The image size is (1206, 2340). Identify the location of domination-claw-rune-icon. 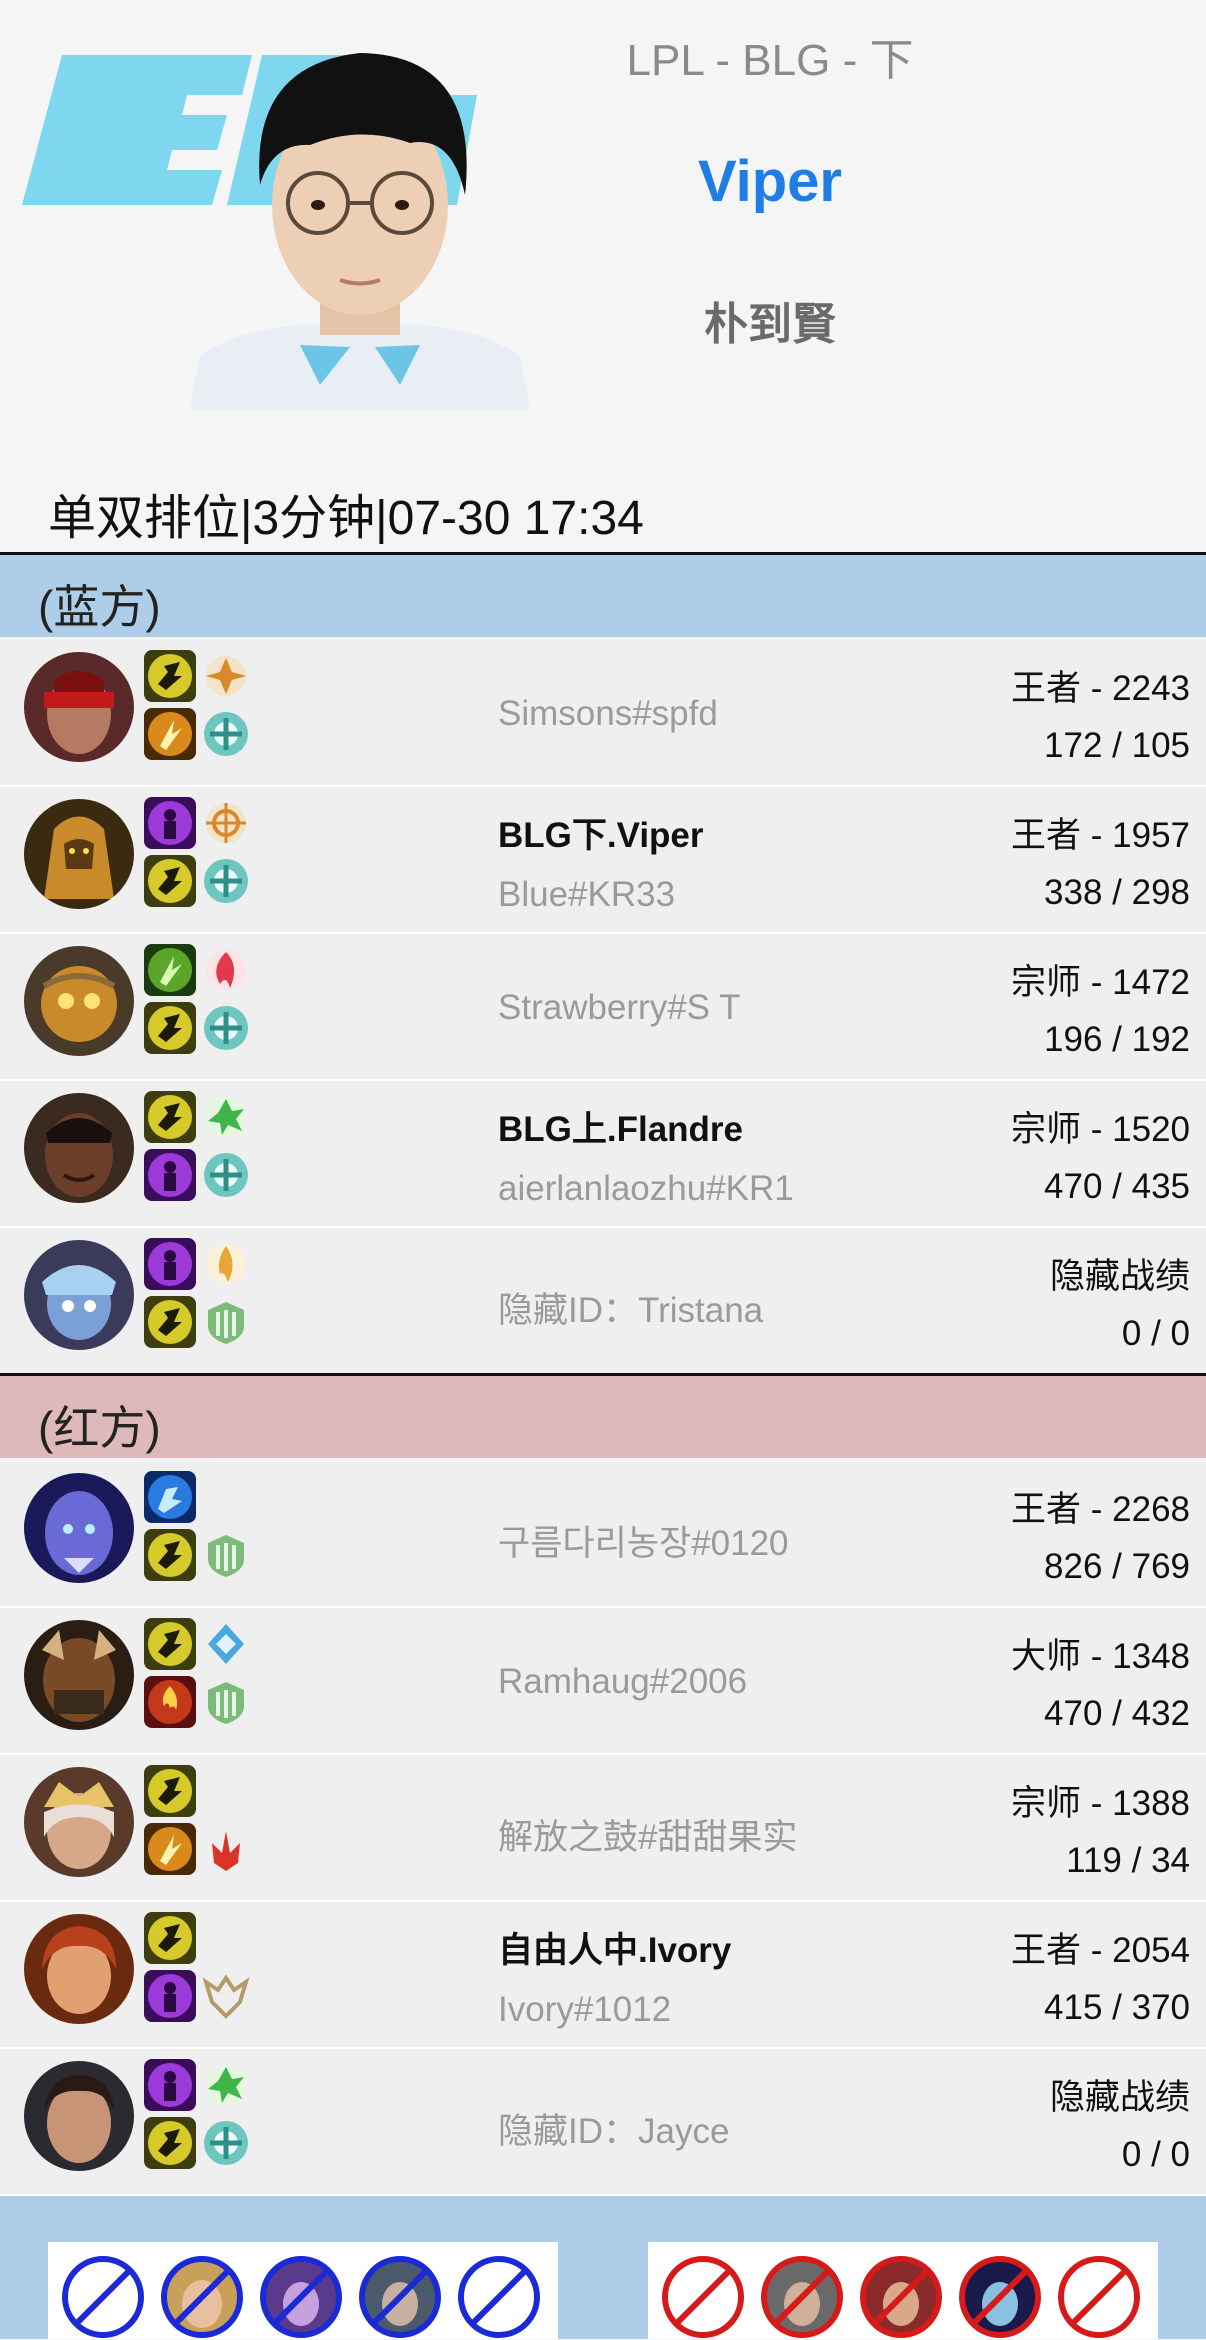
(226, 1851).